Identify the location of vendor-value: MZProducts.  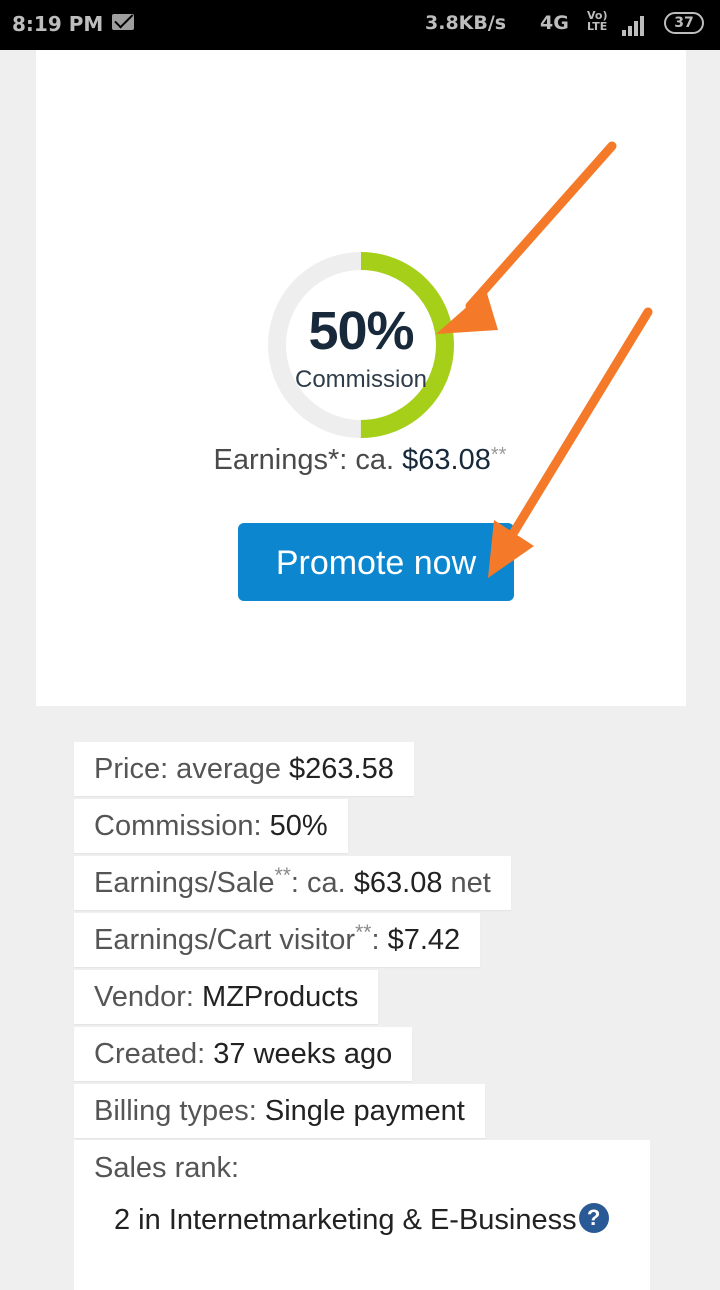
(280, 997).